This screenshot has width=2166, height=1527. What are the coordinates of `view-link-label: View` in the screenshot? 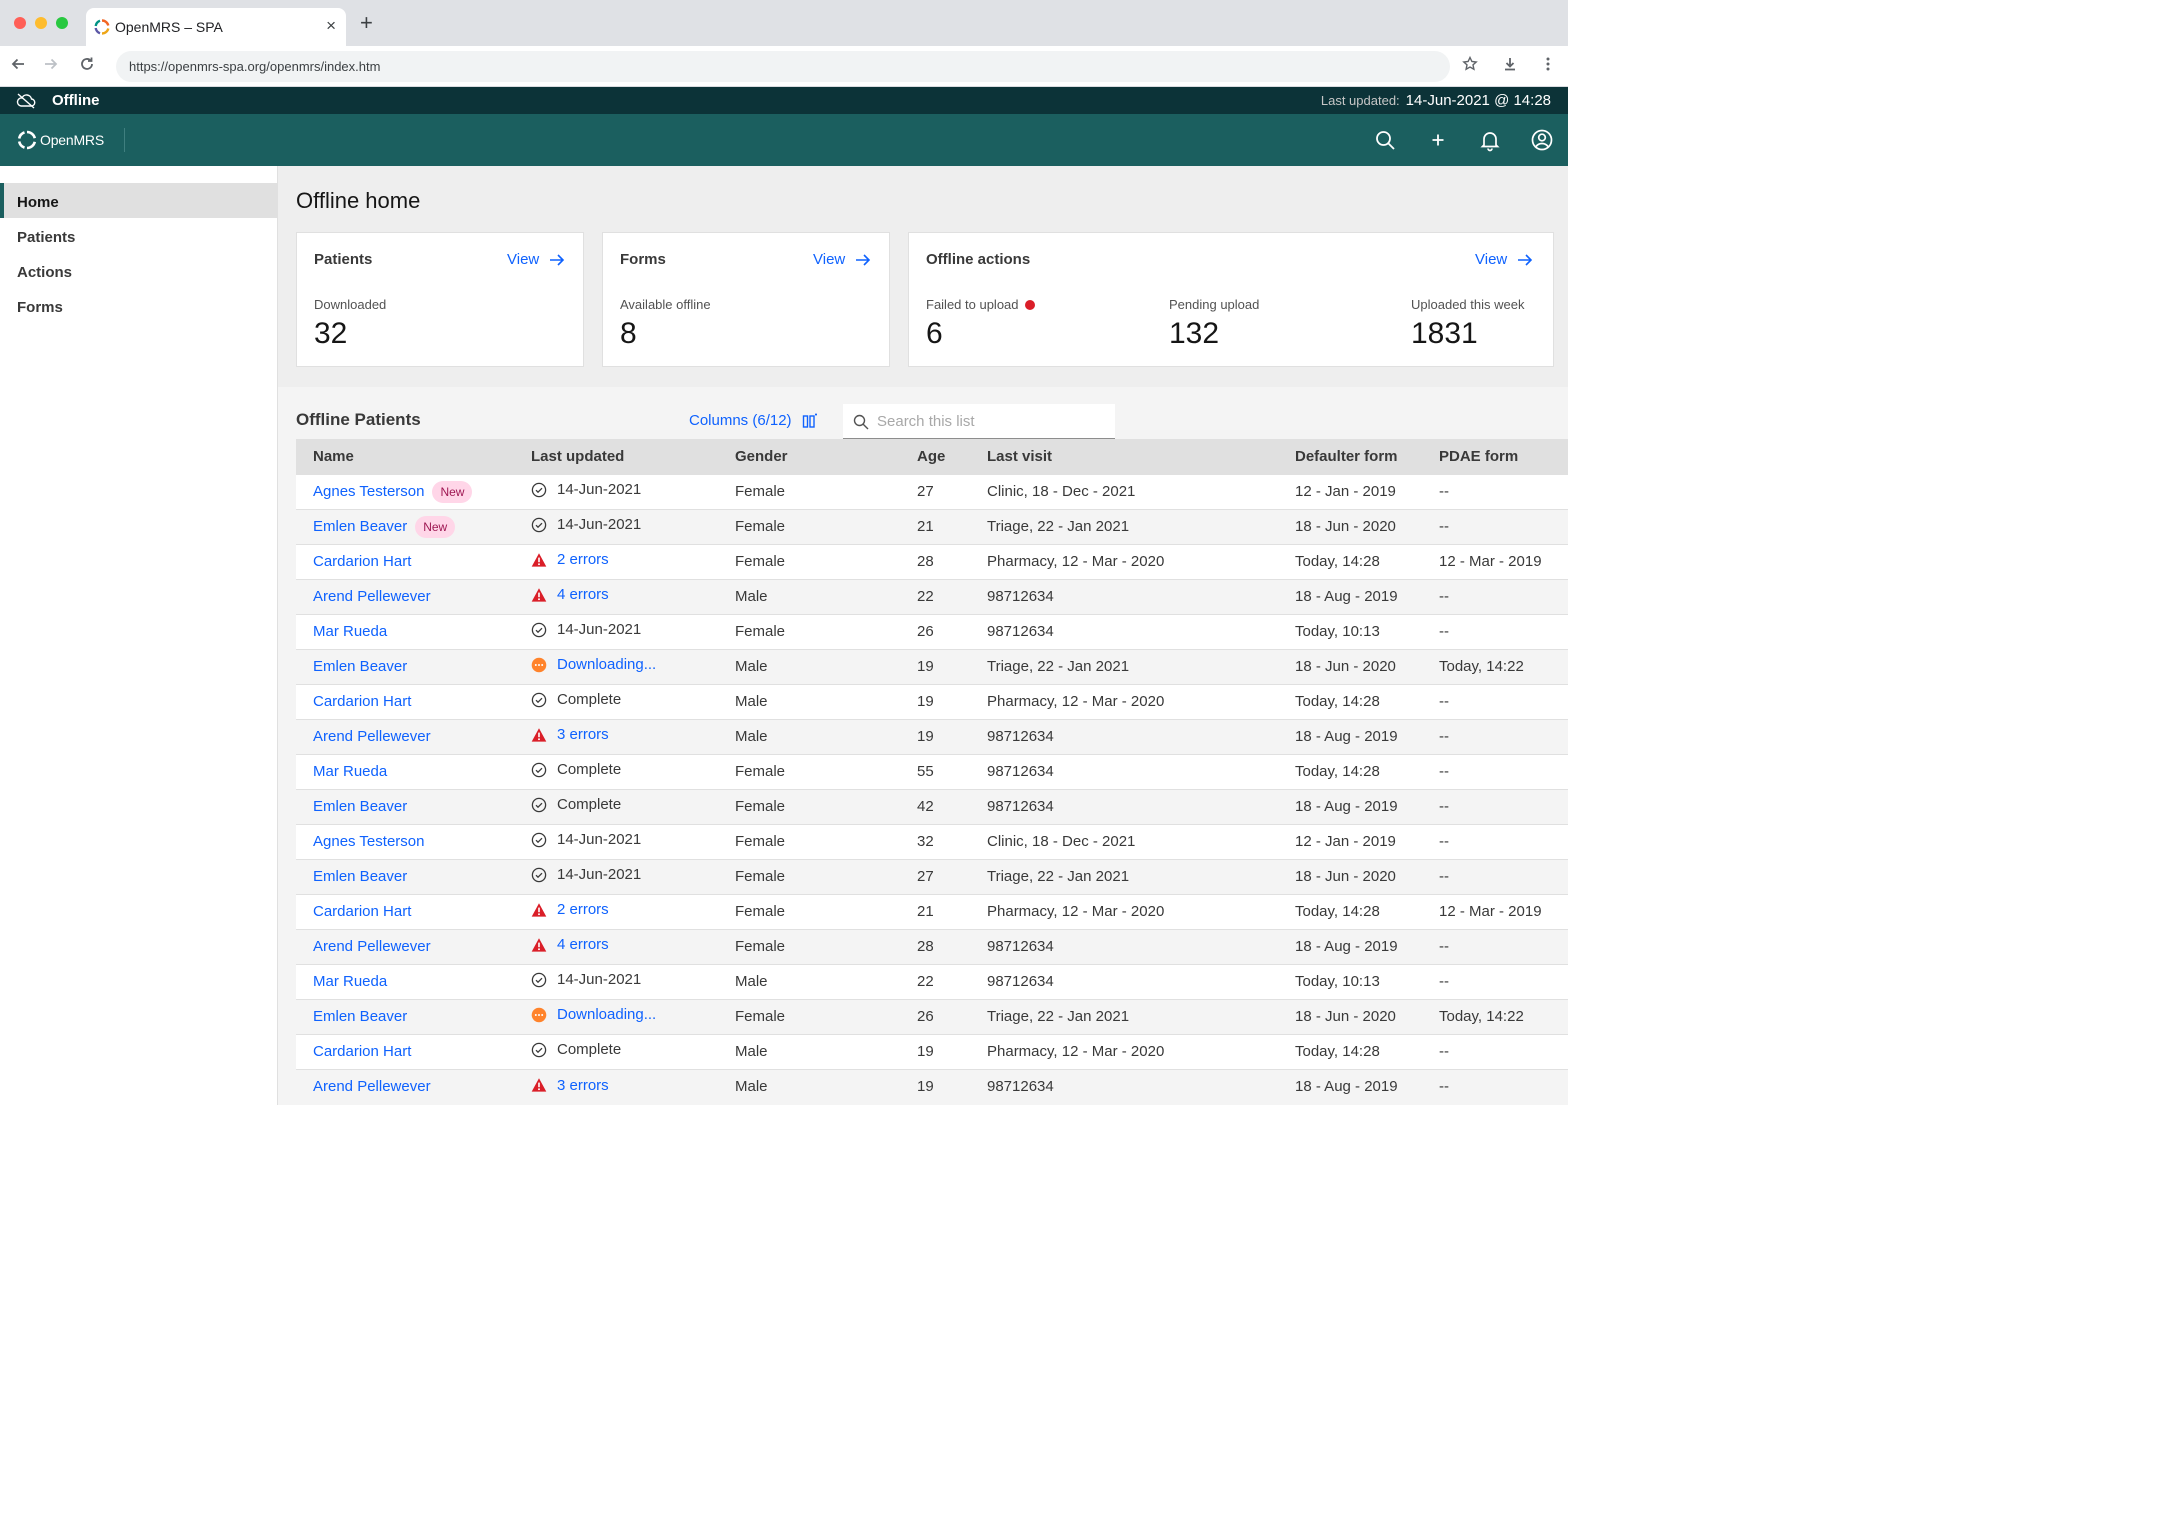 It's located at (1491, 259).